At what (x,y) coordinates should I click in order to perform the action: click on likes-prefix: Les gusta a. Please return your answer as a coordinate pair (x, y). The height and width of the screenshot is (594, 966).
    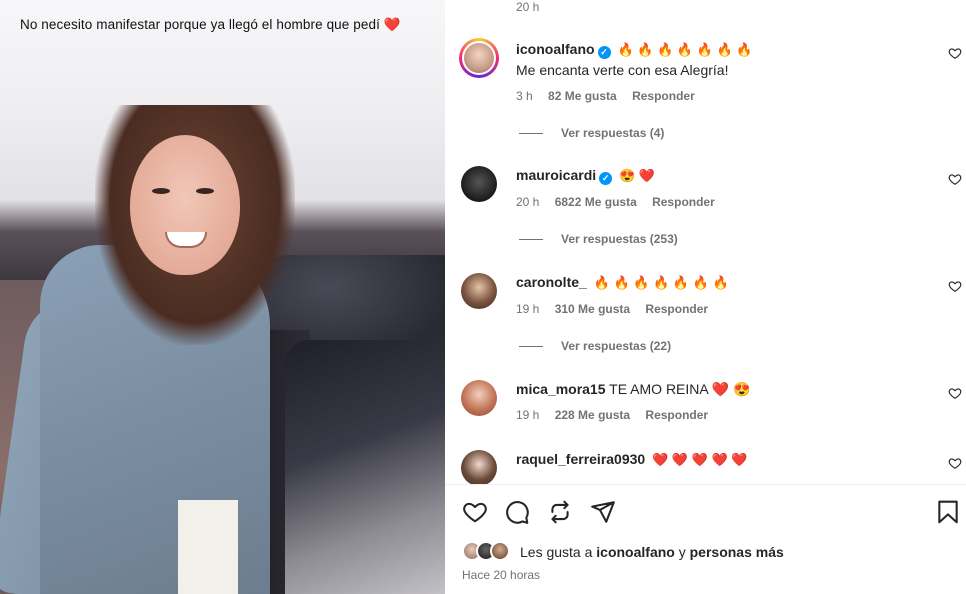
    Looking at the image, I should click on (556, 552).